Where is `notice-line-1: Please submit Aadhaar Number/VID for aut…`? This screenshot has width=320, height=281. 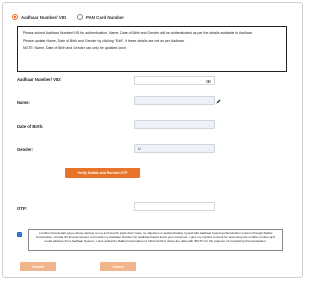
notice-line-1: Please submit Aadhaar Number/VID for aut… is located at coordinates (138, 33).